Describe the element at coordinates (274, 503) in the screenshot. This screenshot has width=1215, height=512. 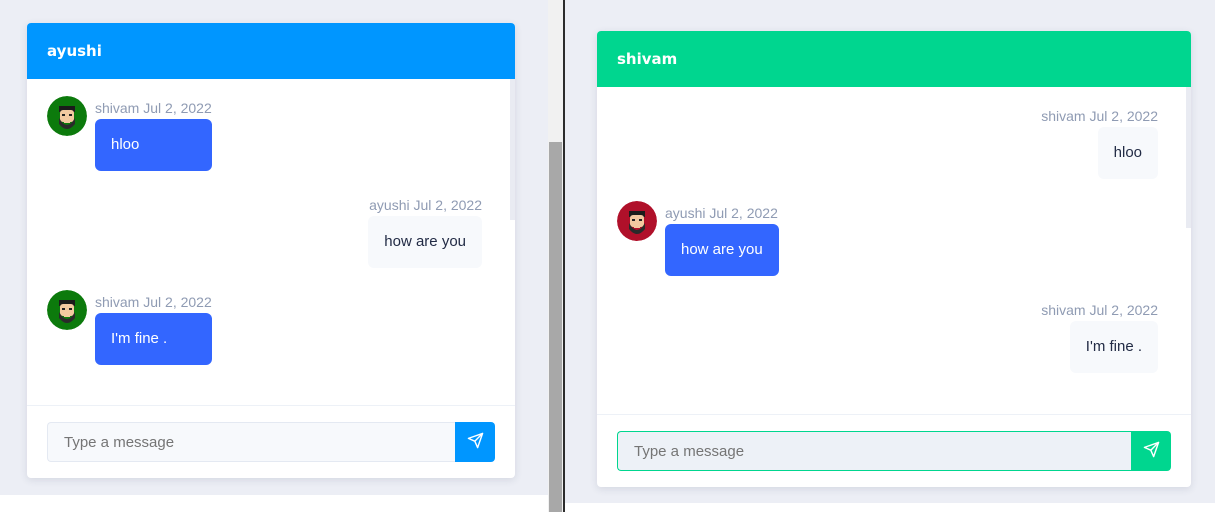
I see `left-window-footer` at that location.